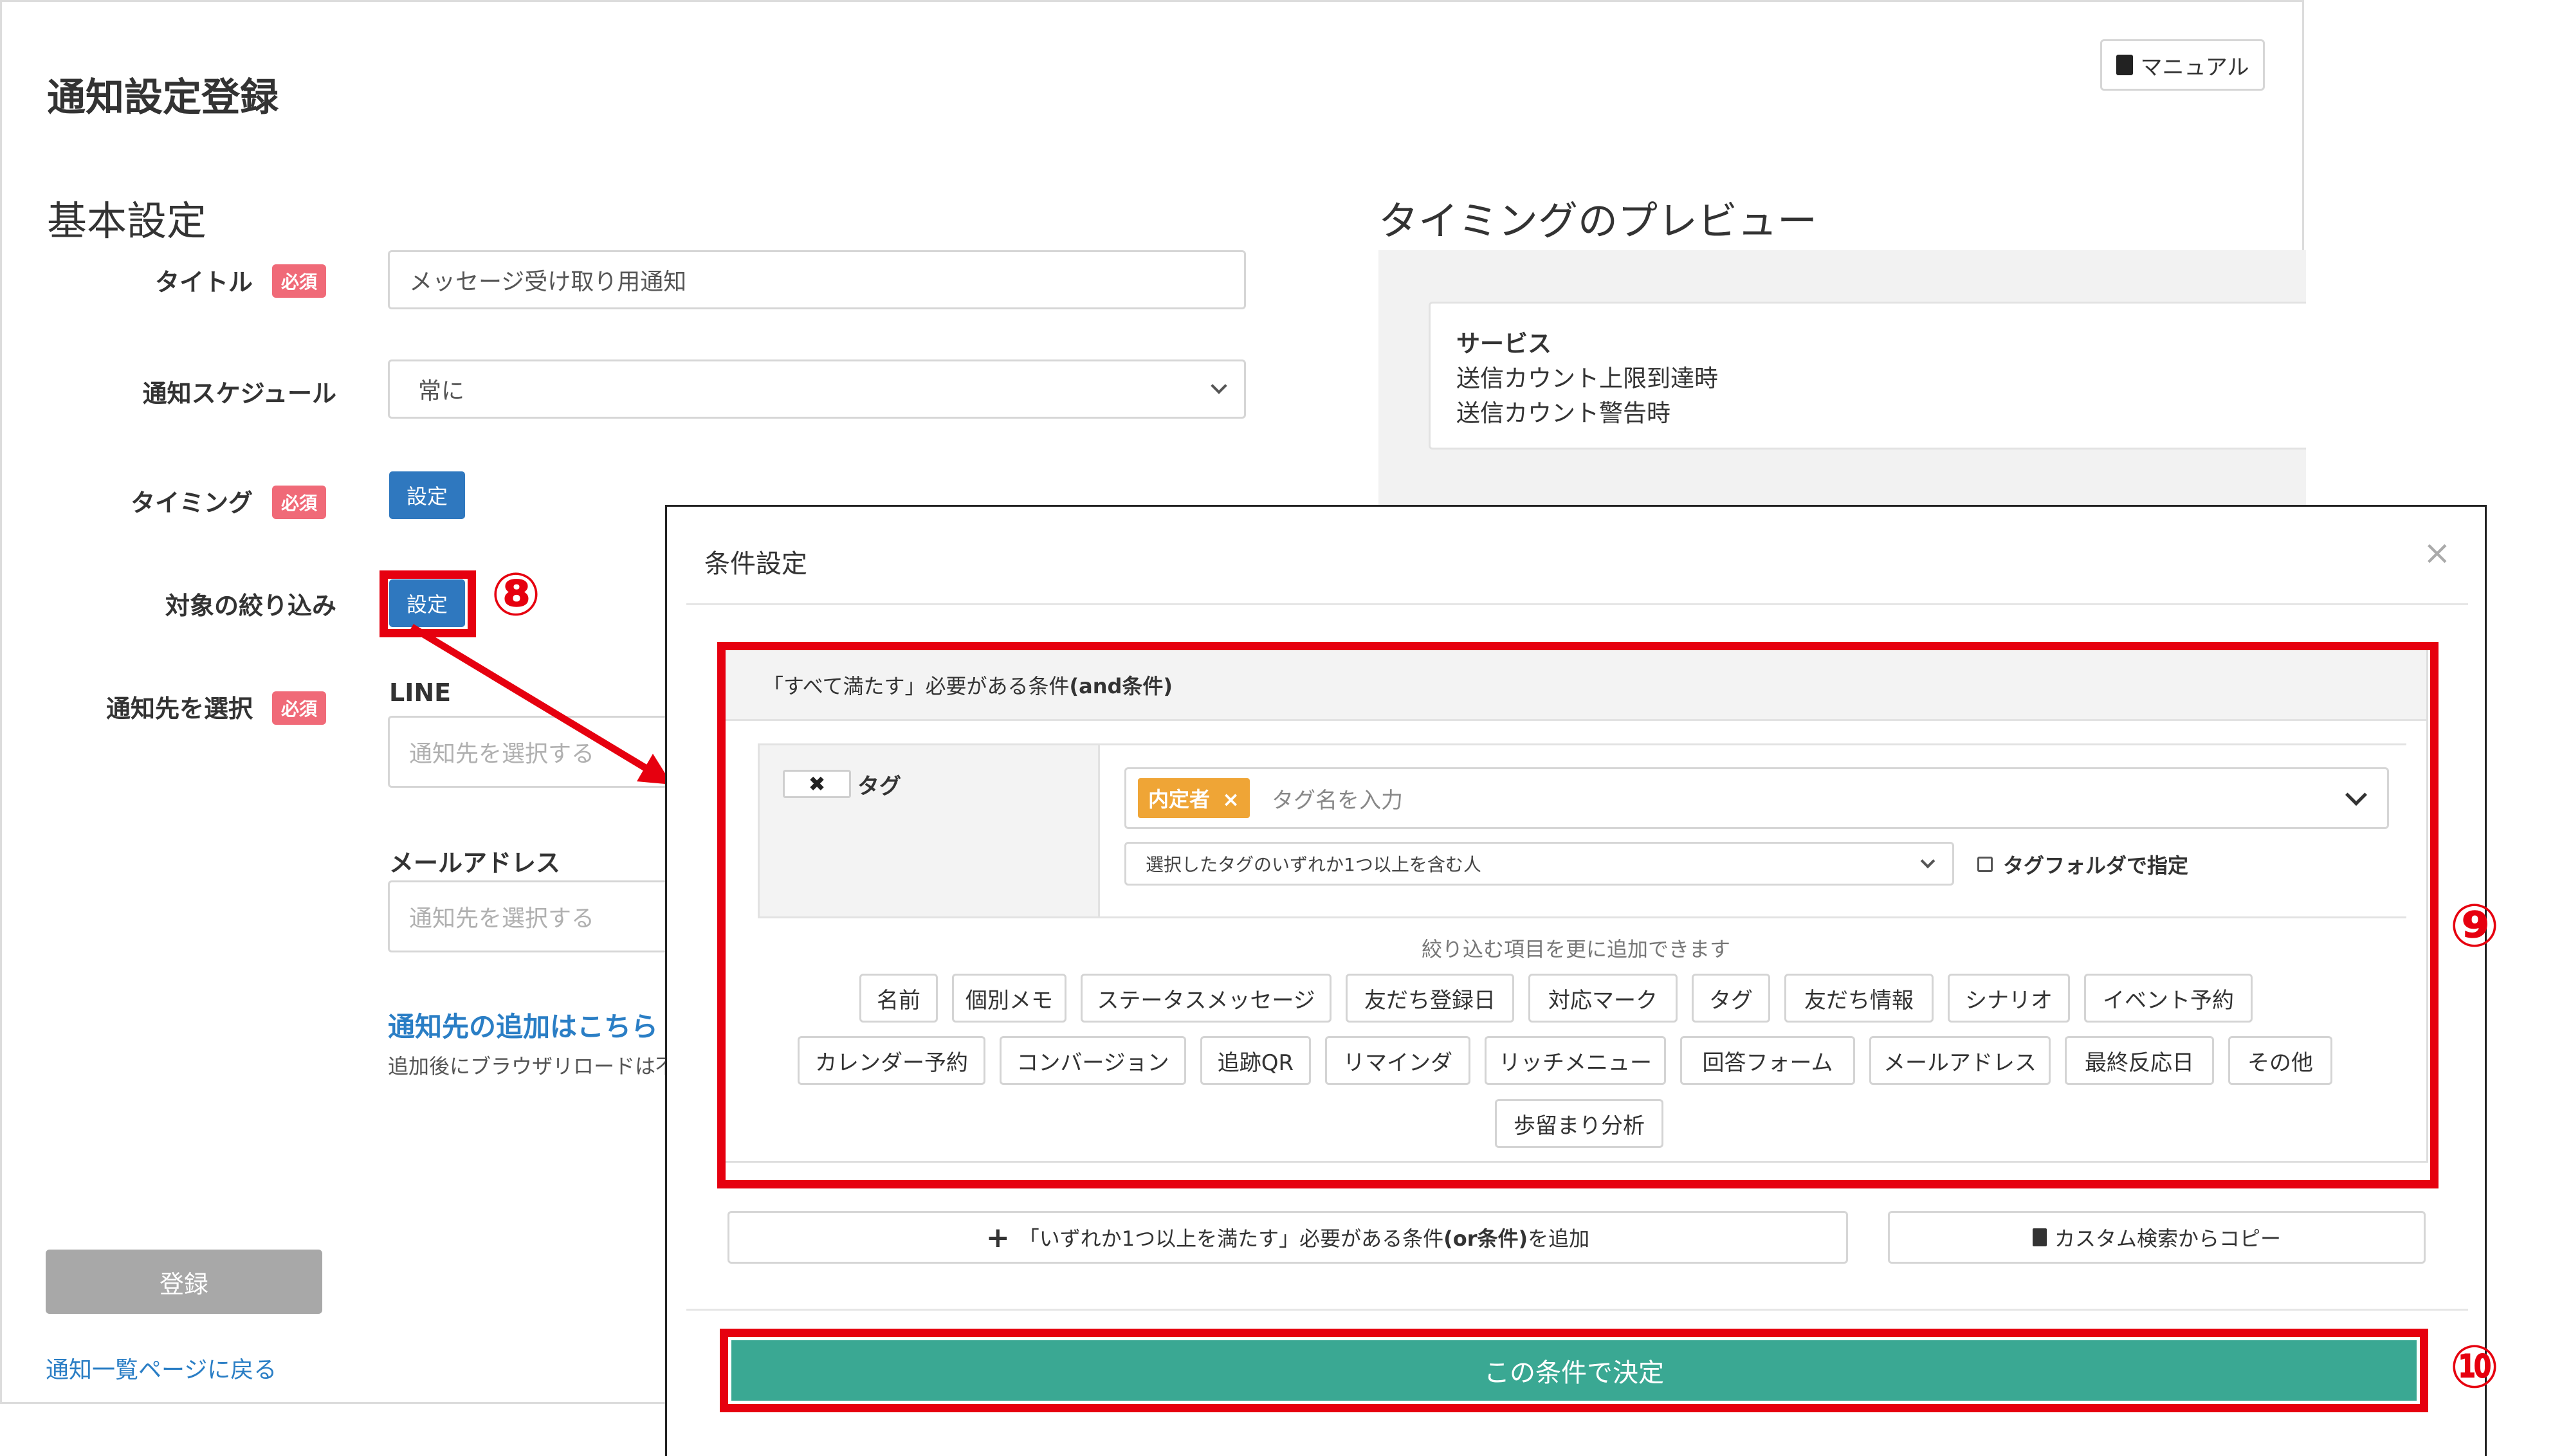  Describe the element at coordinates (2039, 1237) in the screenshot. I see `copy-icon` at that location.